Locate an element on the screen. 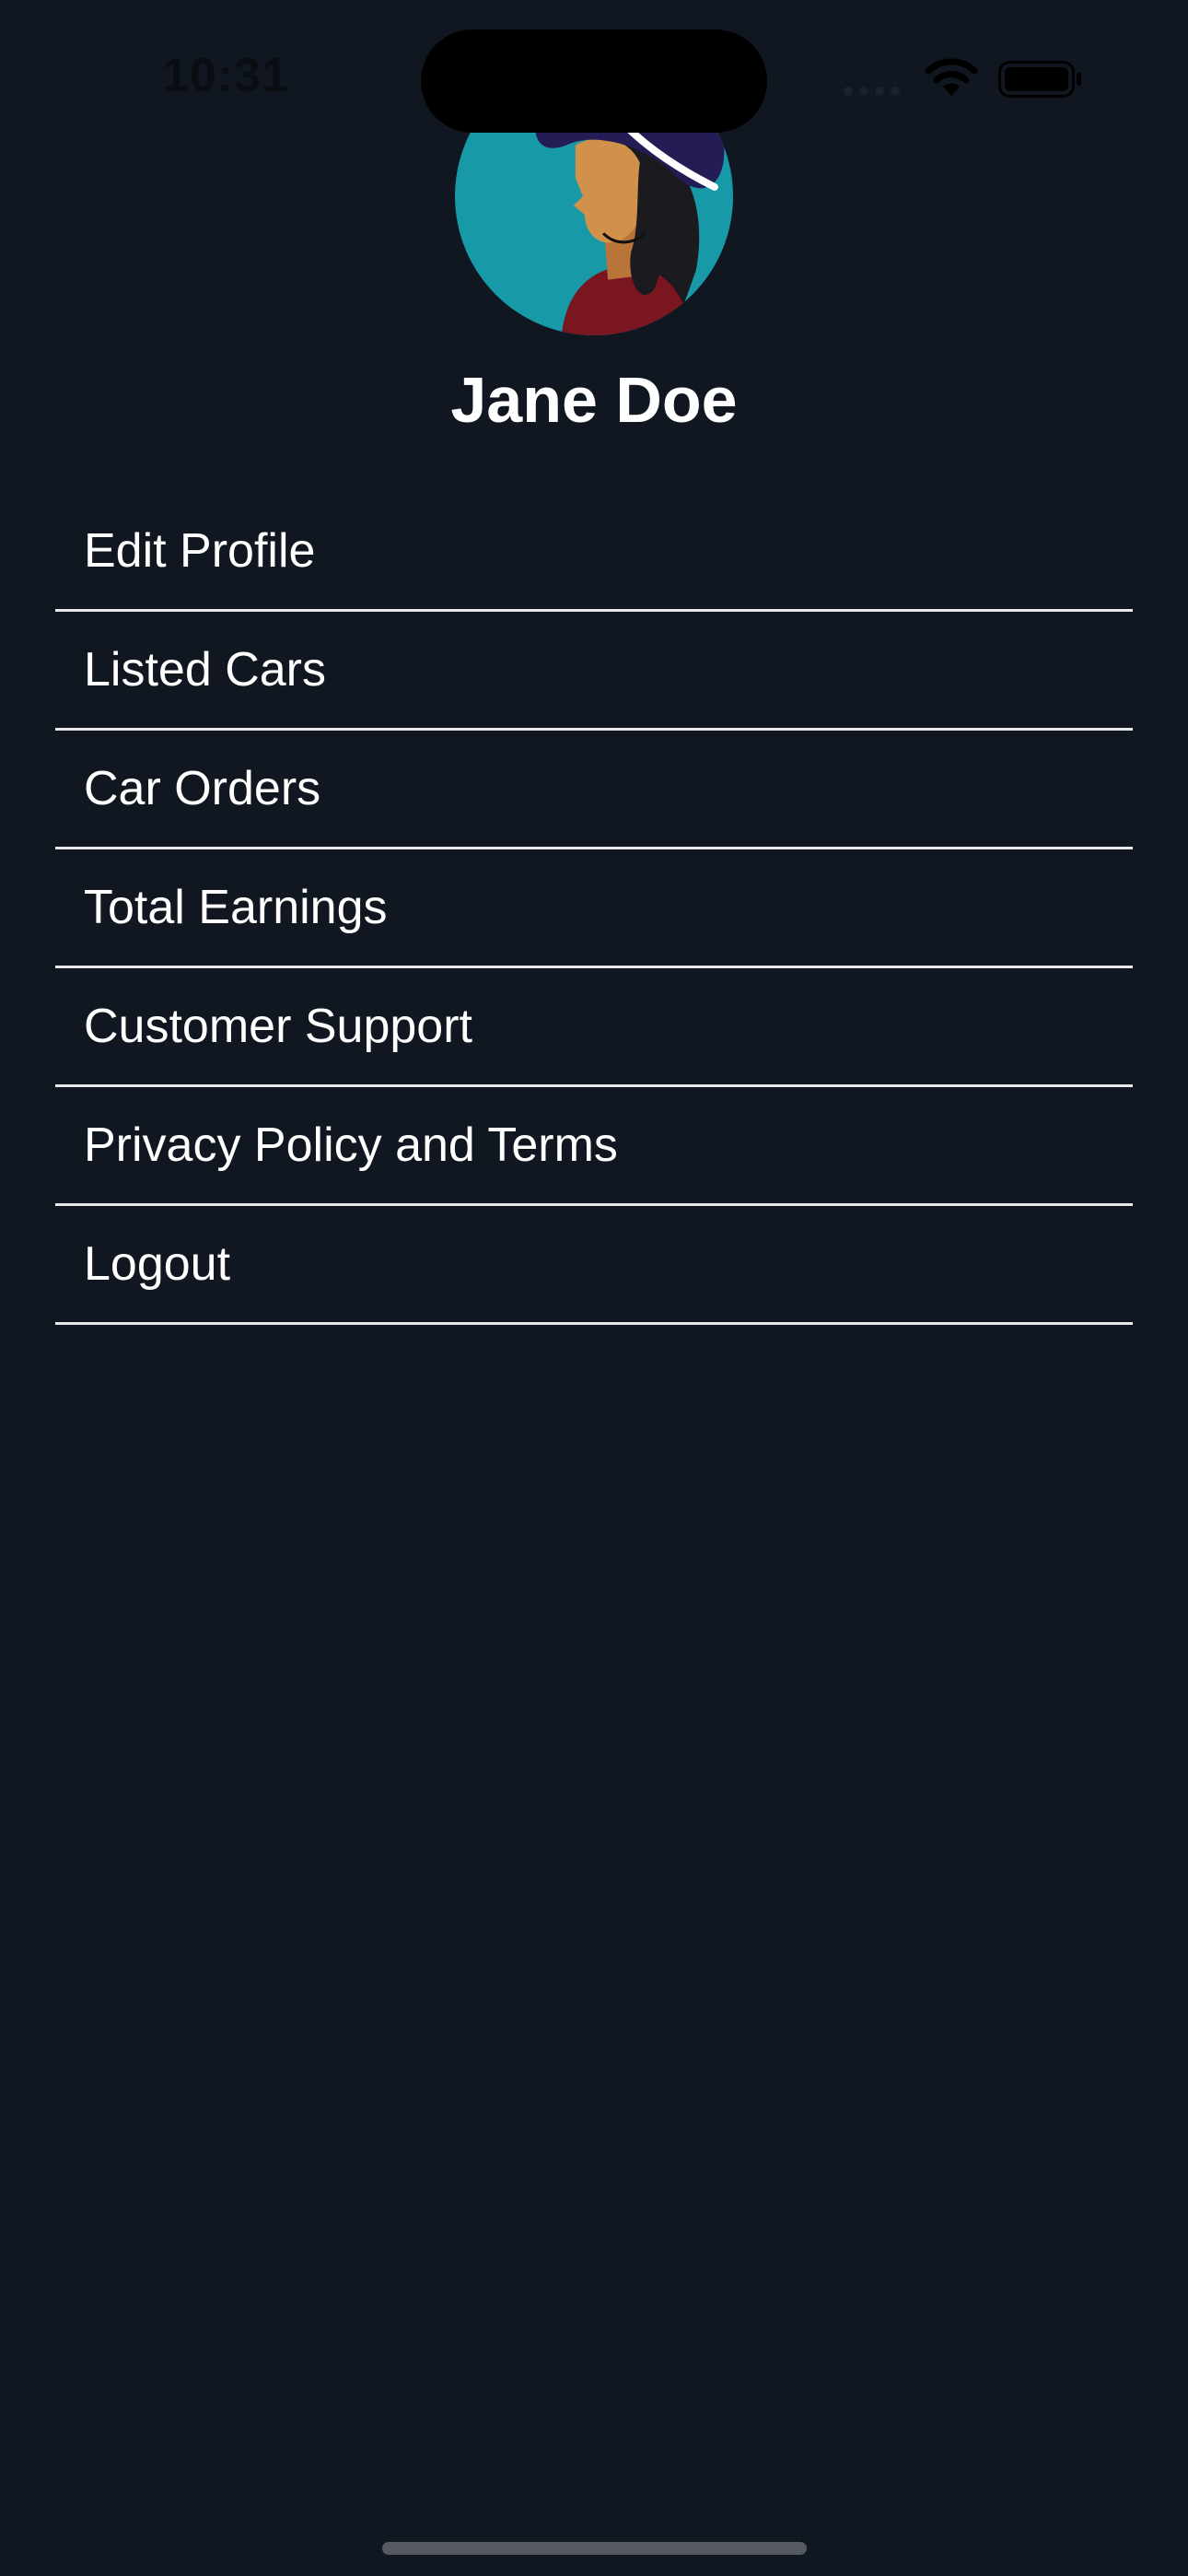 This screenshot has width=1188, height=2576. wifi-icon is located at coordinates (951, 77).